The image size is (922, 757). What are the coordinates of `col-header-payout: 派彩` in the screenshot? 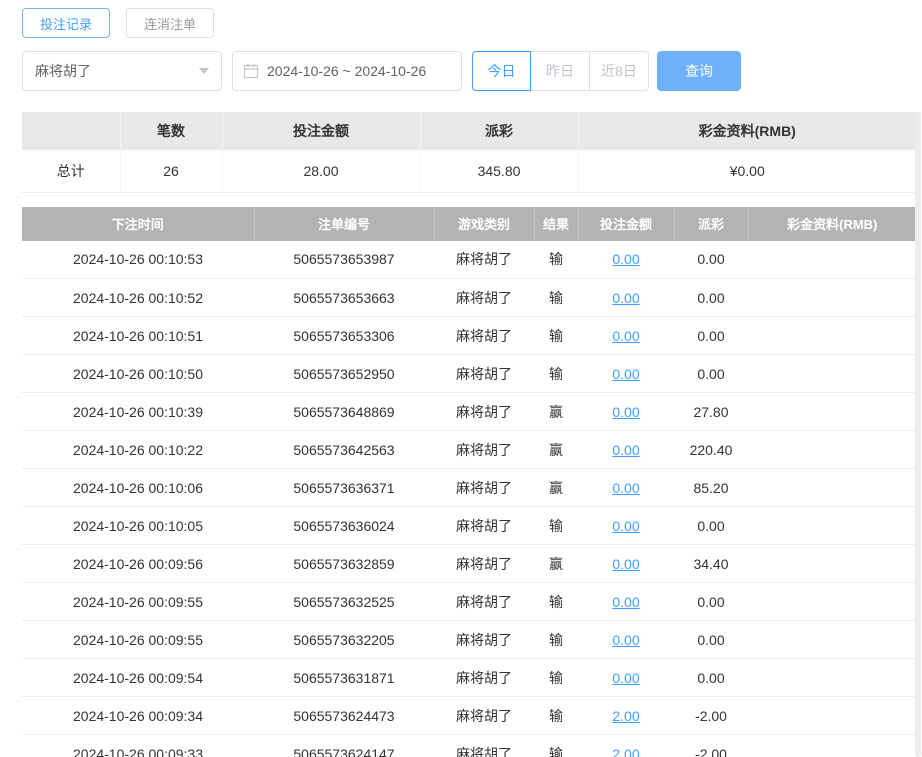 It's located at (711, 223).